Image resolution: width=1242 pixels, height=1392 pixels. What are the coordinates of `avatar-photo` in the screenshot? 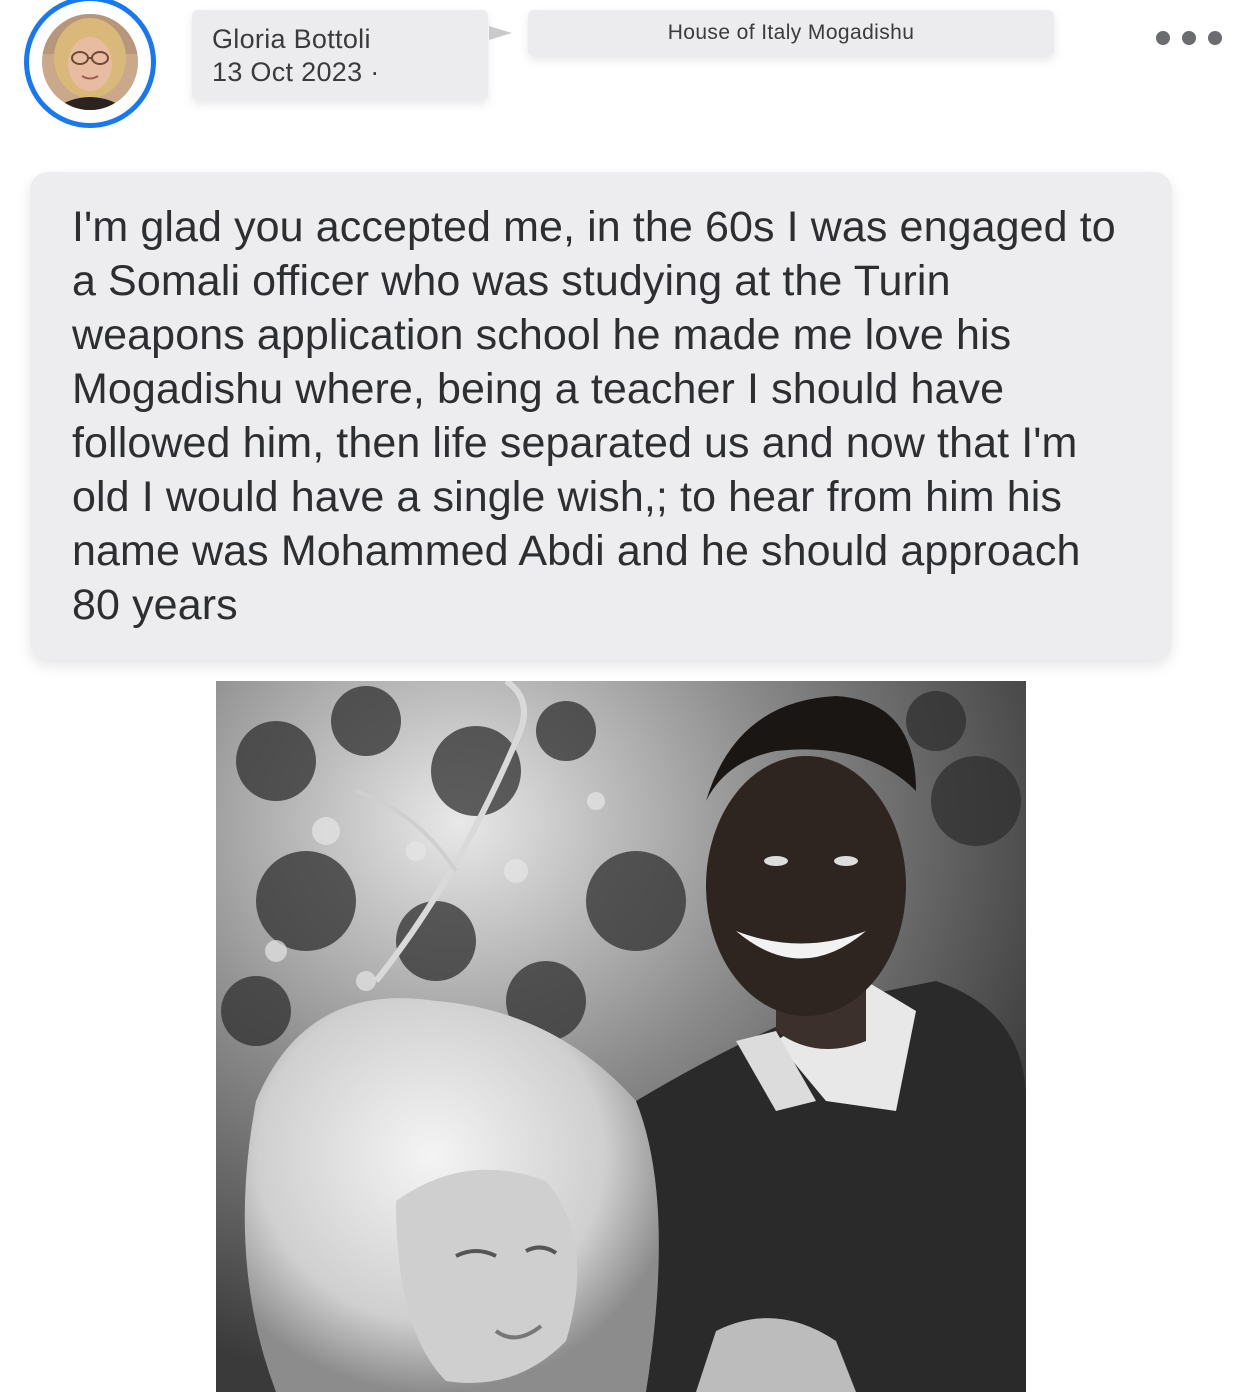 It's located at (90, 62).